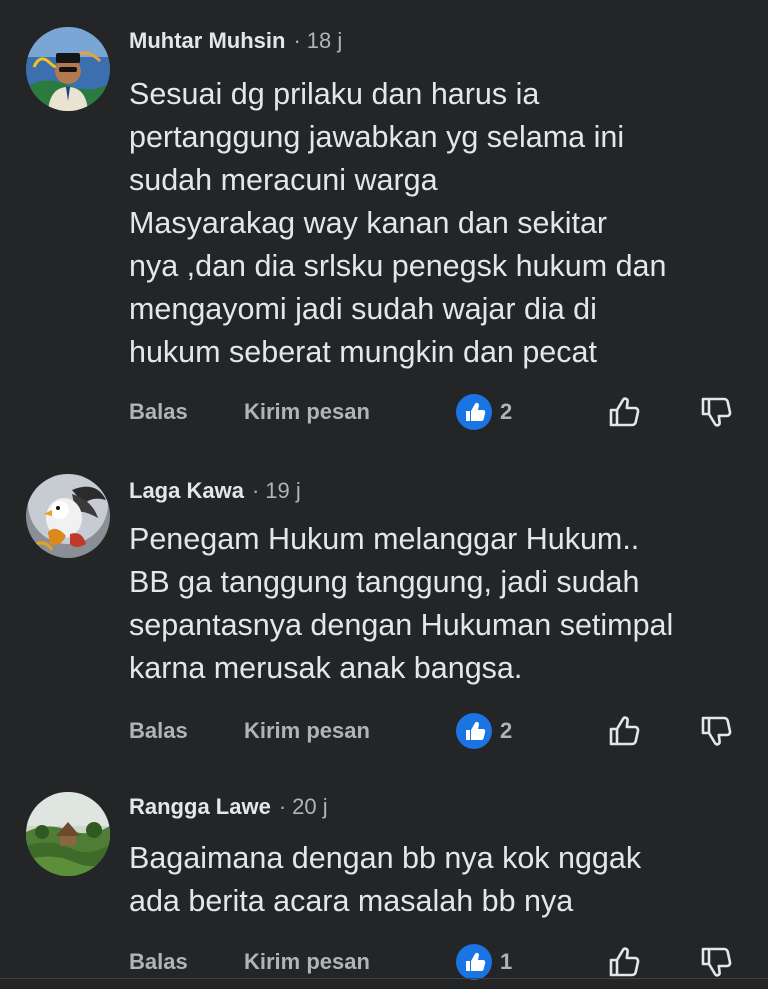 Image resolution: width=768 pixels, height=989 pixels. I want to click on comment-header: Rangga Lawe · 20 j, so click(228, 807).